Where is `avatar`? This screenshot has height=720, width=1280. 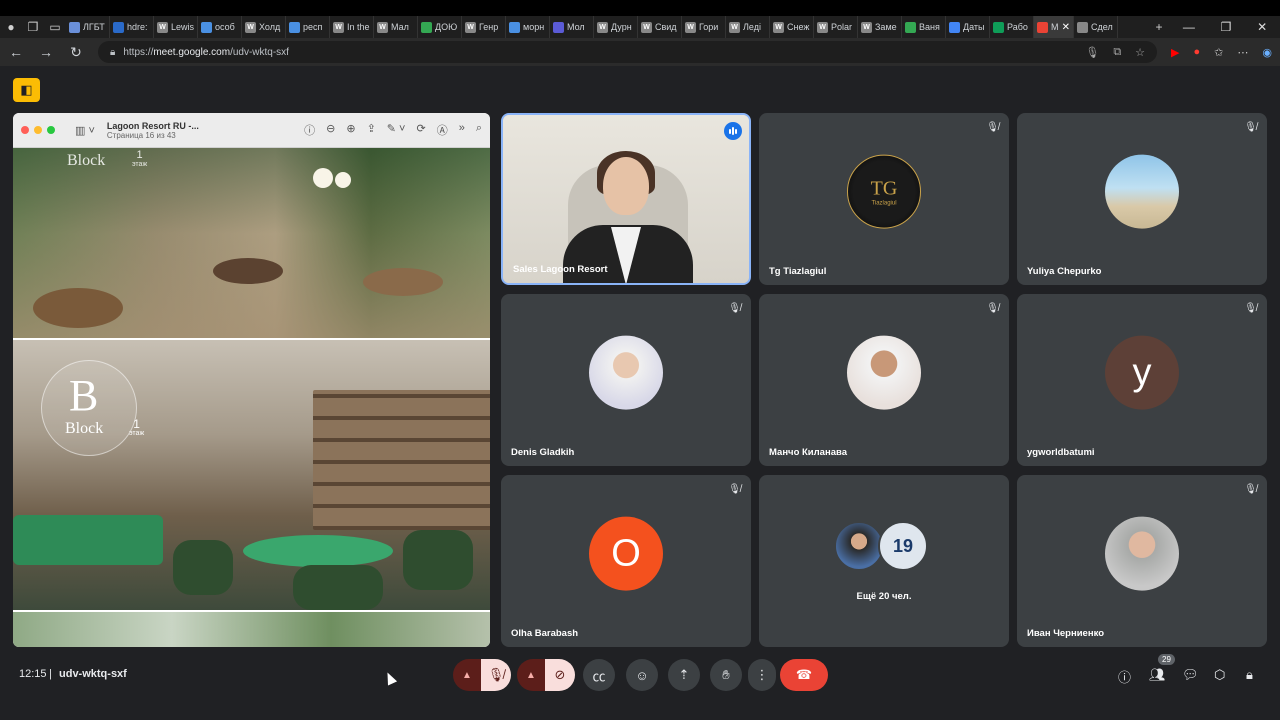
avatar is located at coordinates (626, 372).